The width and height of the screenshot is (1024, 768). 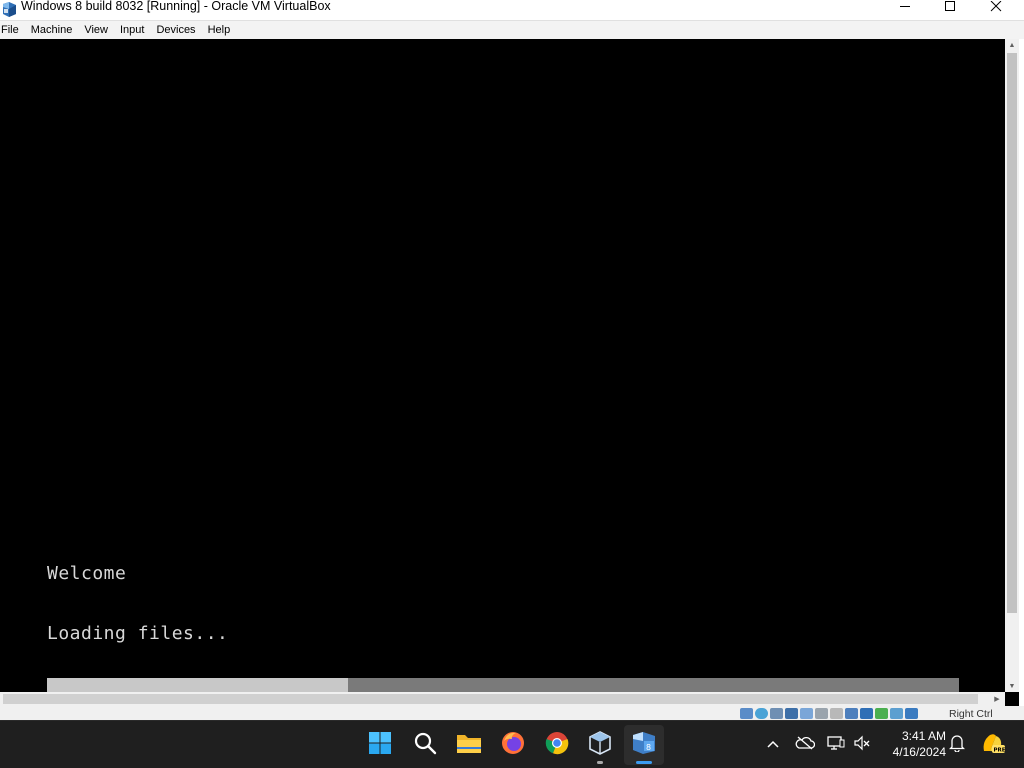 I want to click on scroll-up-icon: ▲, so click(x=1012, y=45).